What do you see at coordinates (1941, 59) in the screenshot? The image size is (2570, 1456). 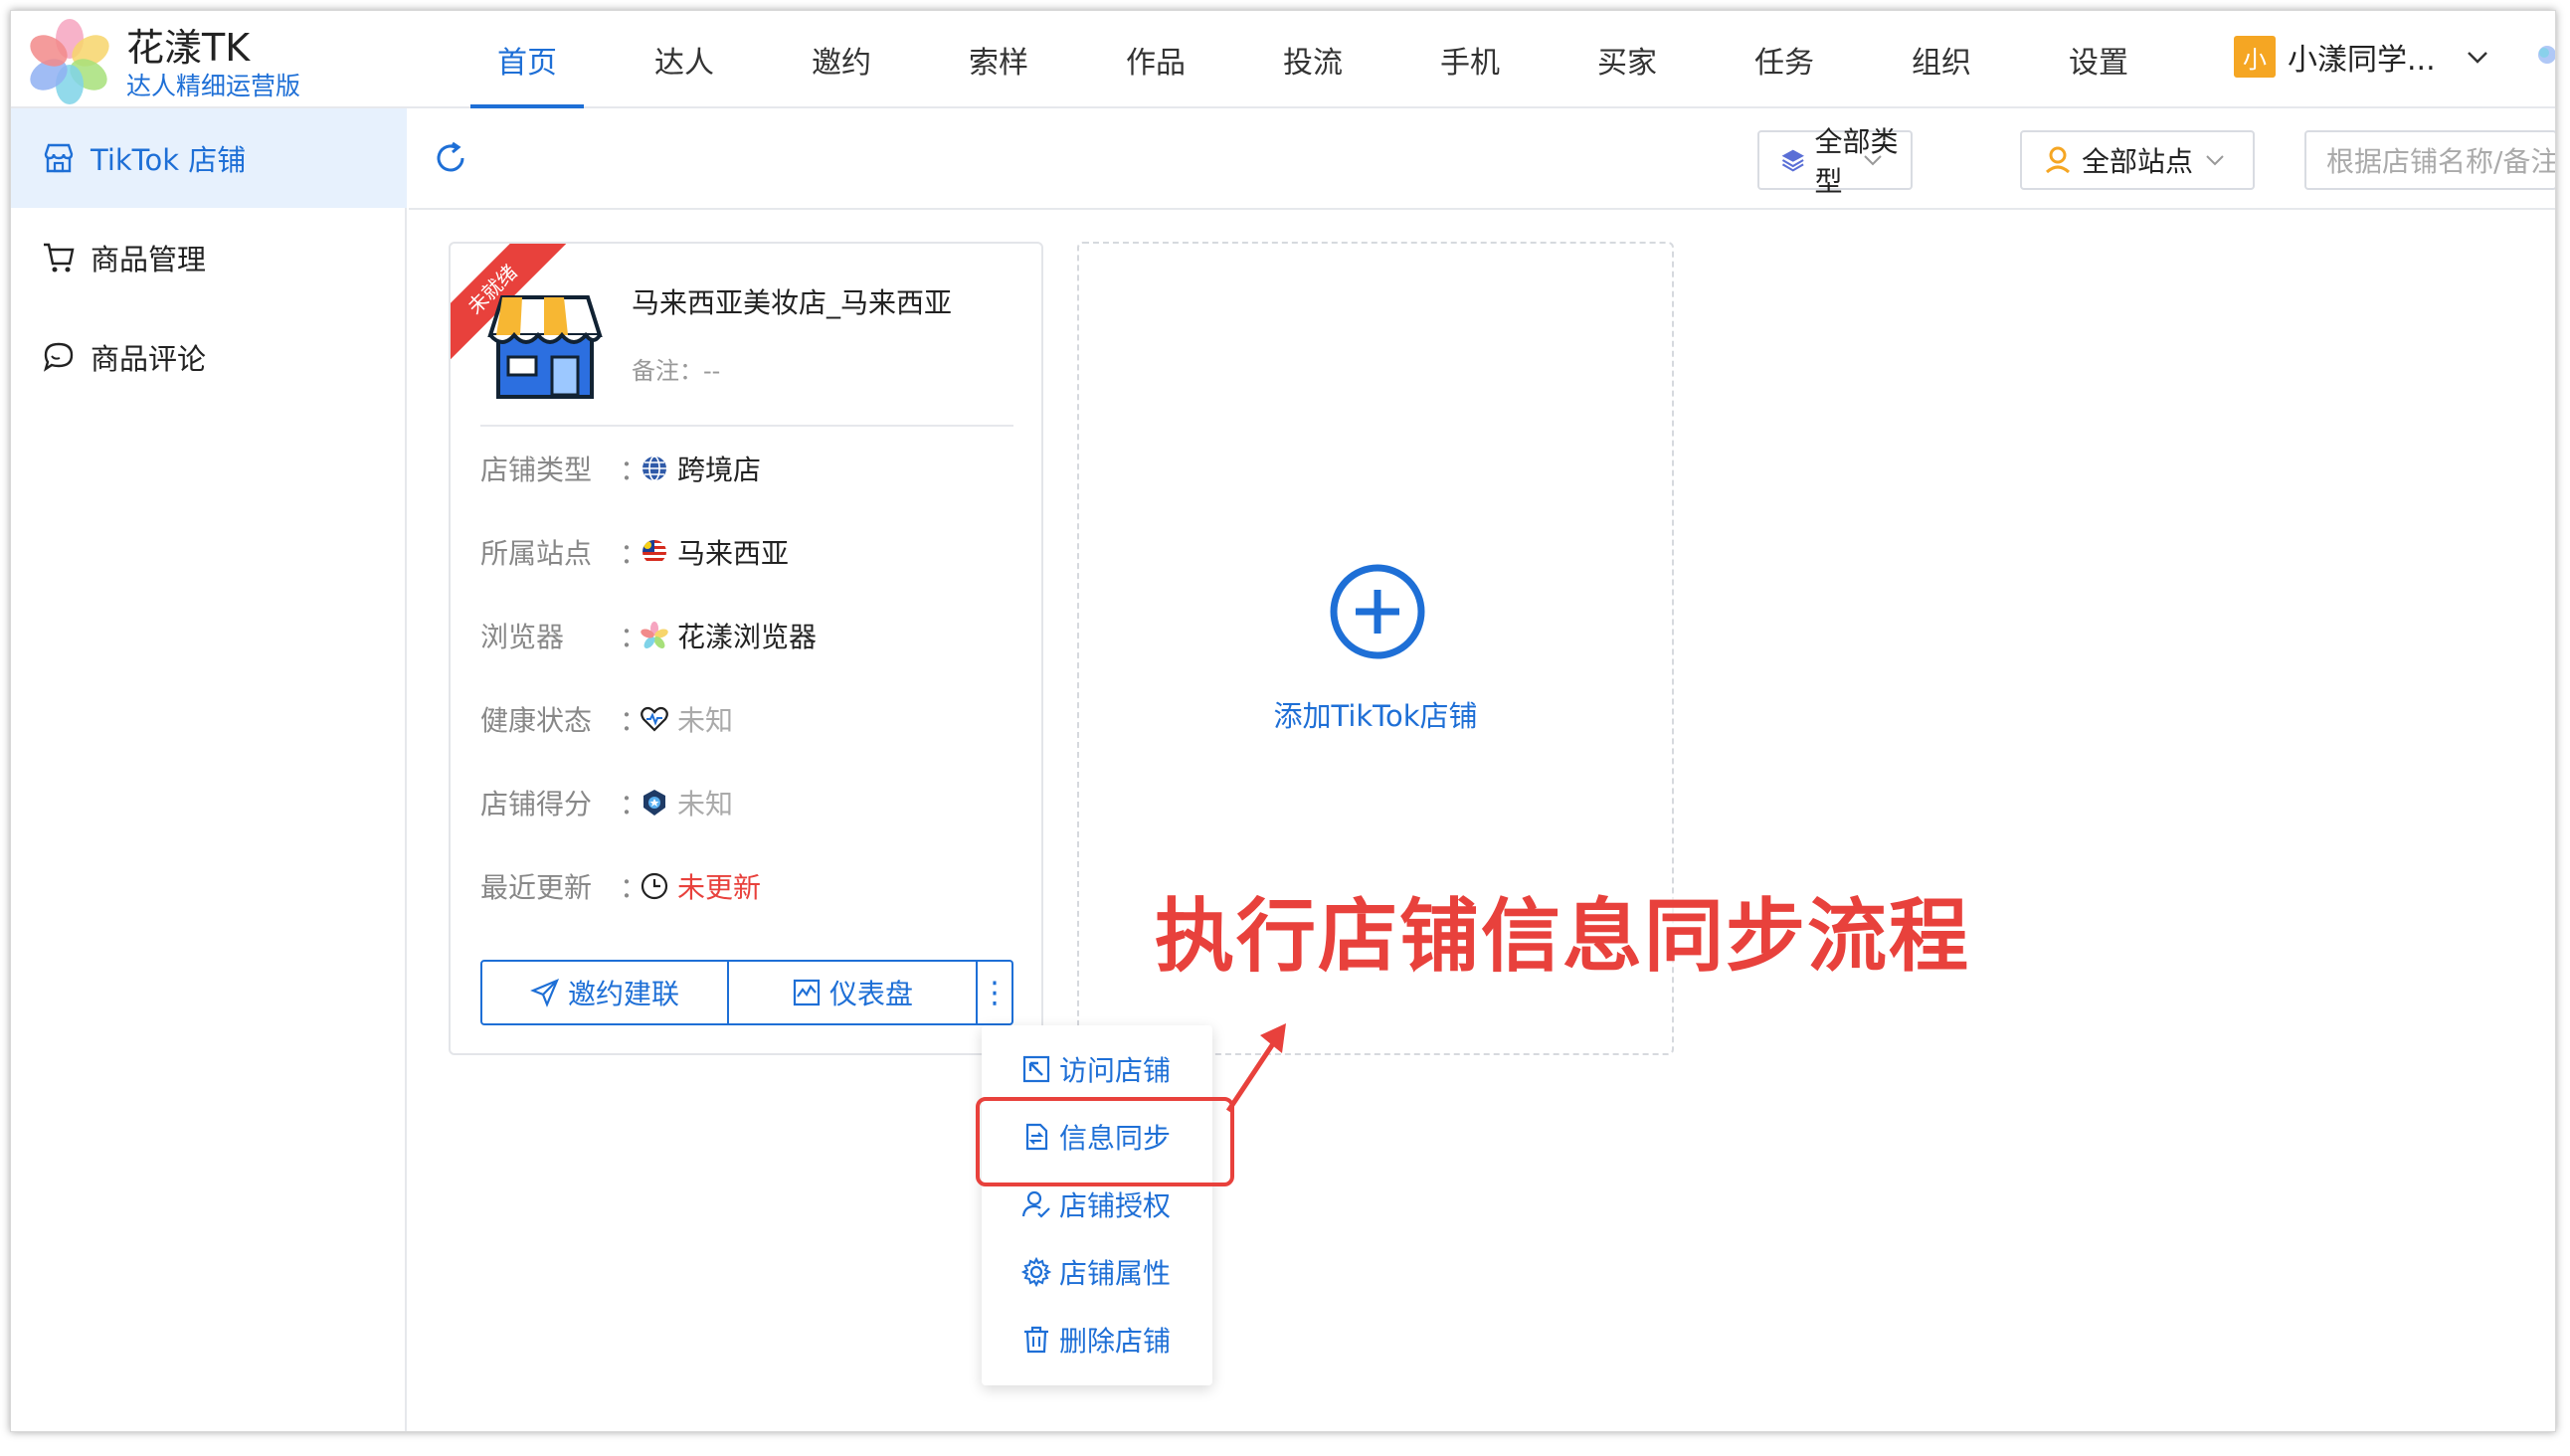 I see `nav-org: 组织` at bounding box center [1941, 59].